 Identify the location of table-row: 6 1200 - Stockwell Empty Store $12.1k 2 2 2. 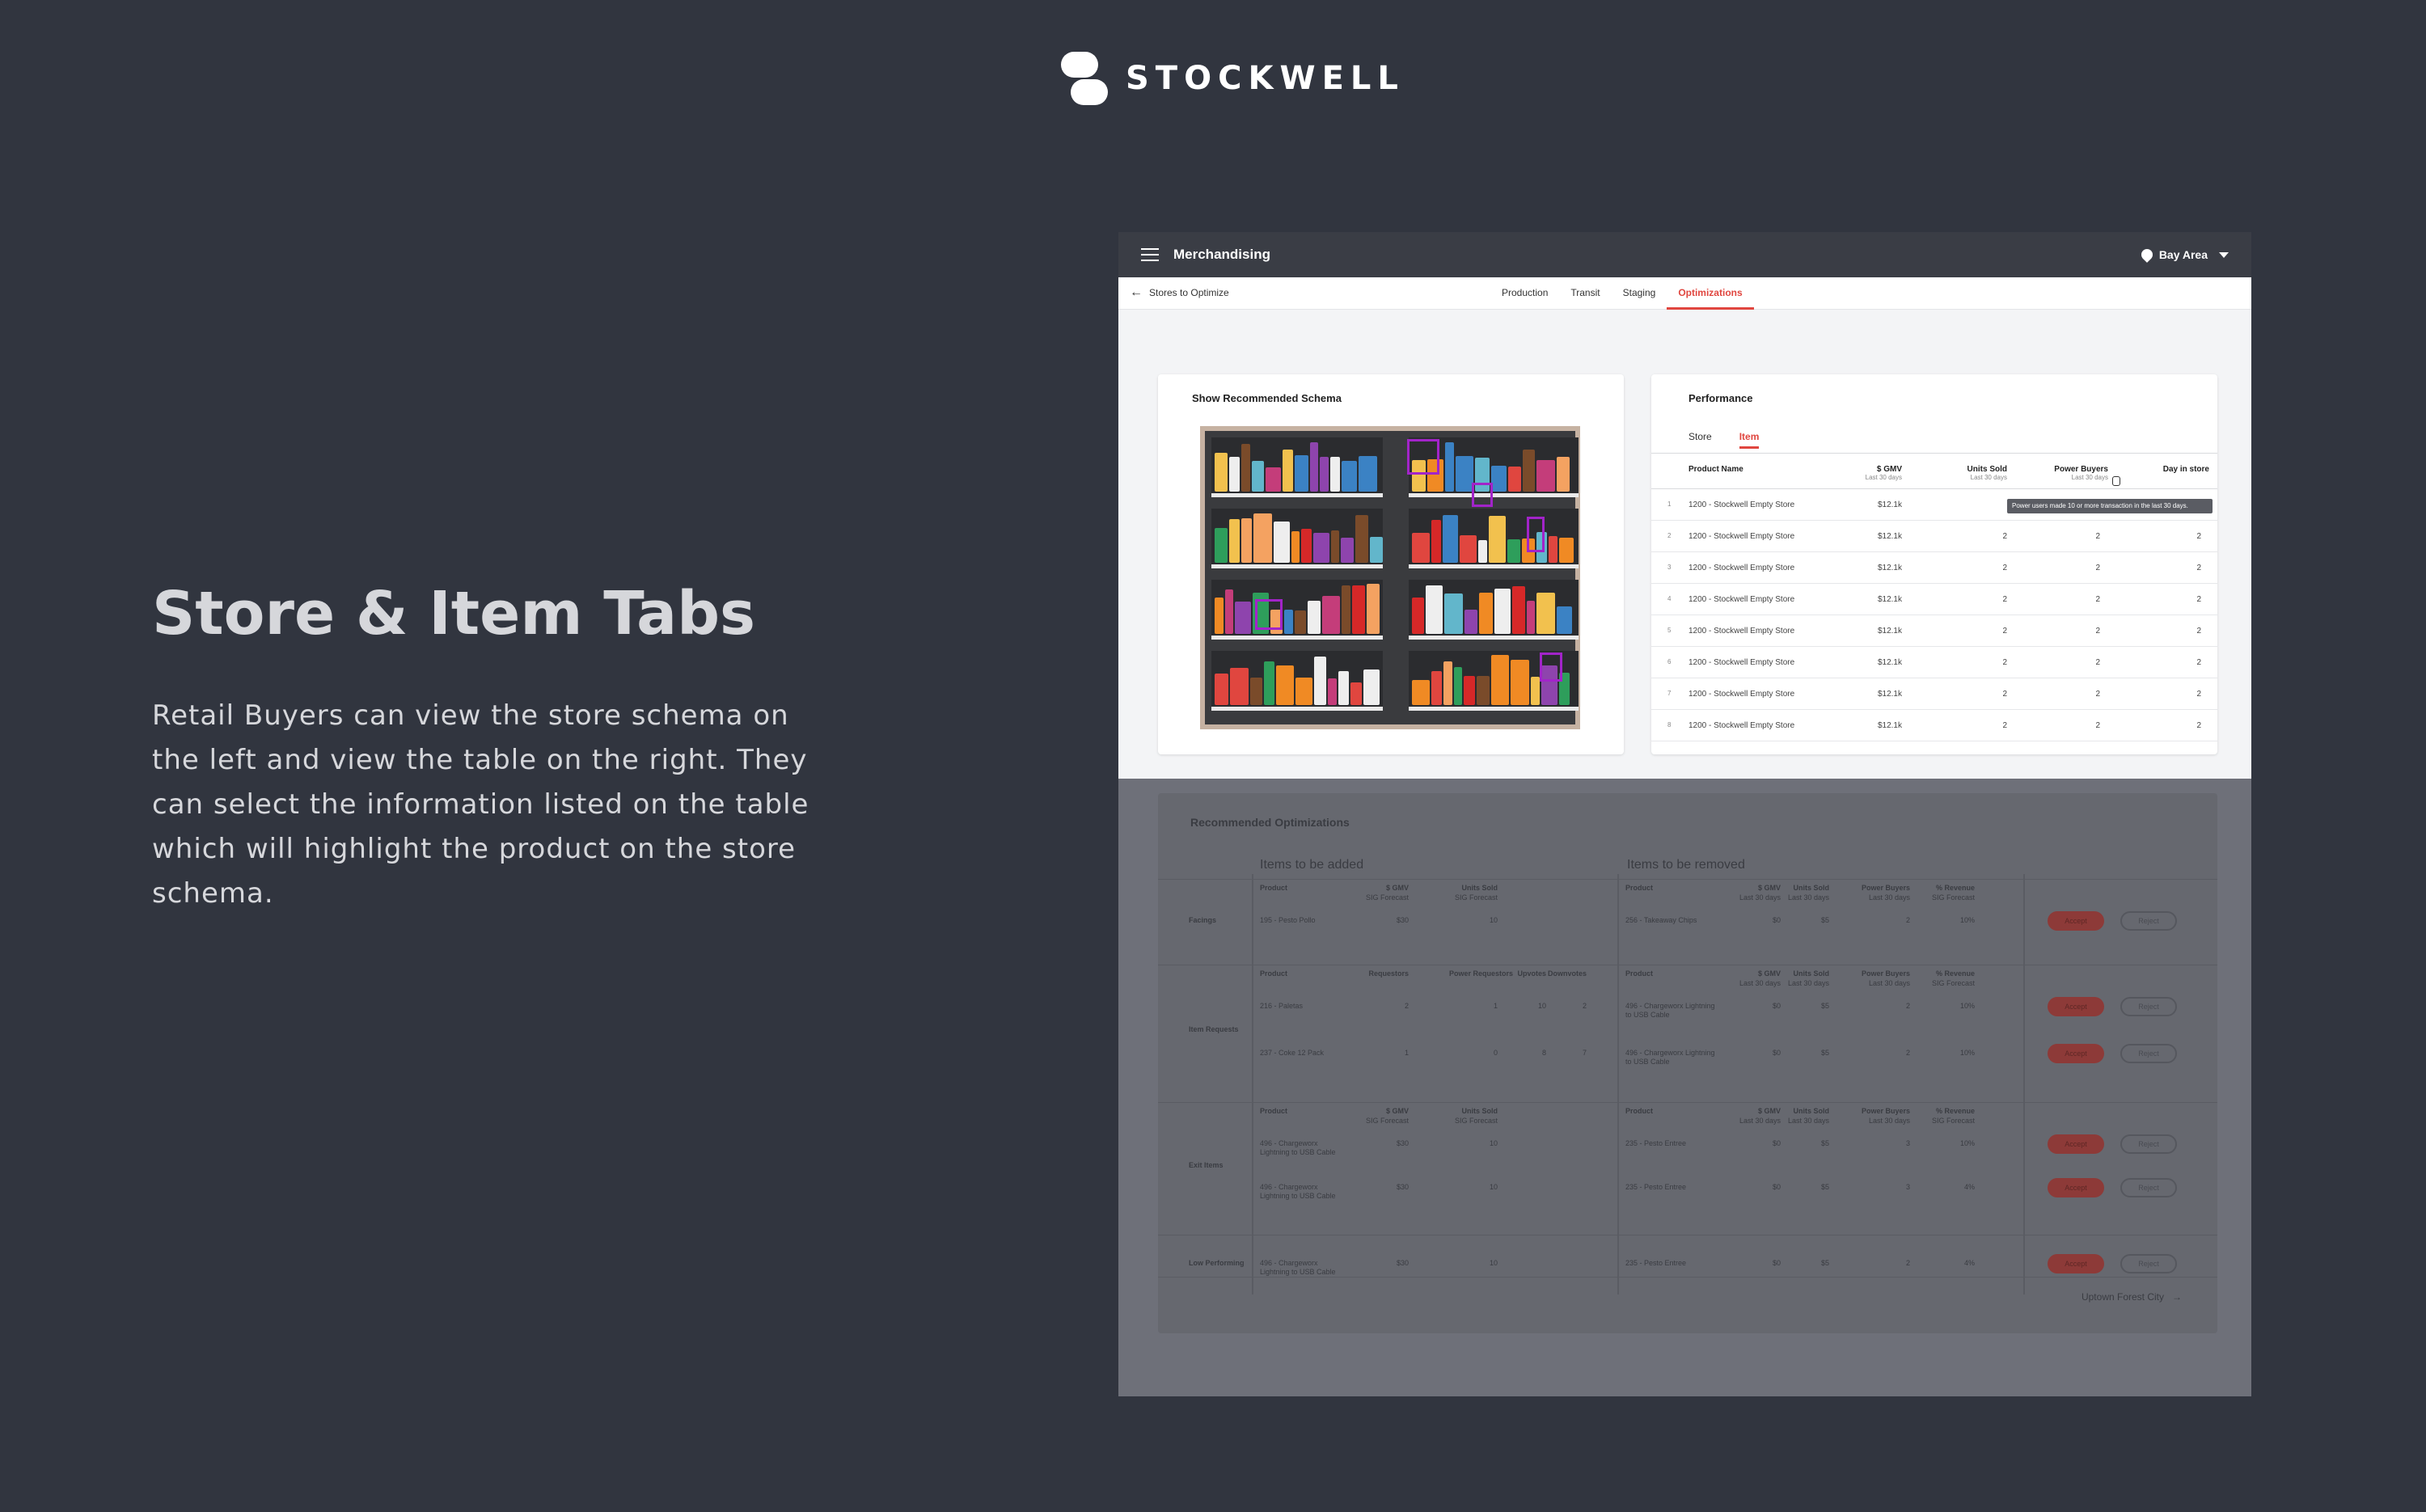
(1934, 662).